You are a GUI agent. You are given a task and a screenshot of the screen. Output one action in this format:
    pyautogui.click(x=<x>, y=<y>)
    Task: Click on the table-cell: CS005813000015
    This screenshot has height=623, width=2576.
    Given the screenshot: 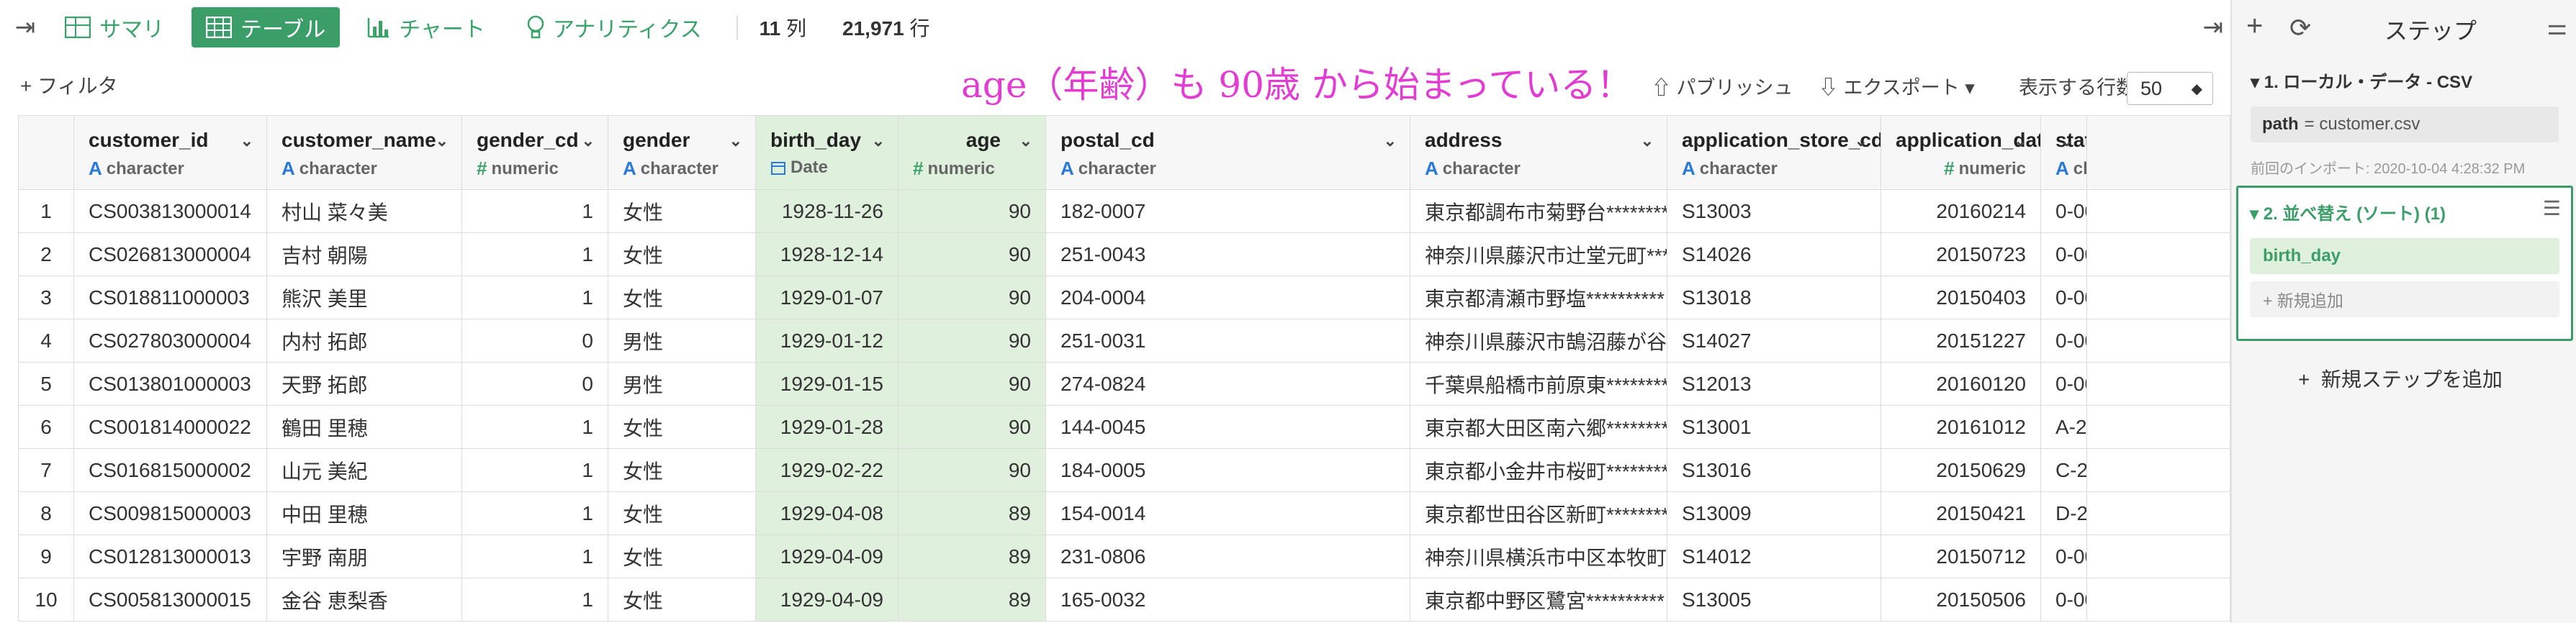 What is the action you would take?
    pyautogui.click(x=170, y=600)
    